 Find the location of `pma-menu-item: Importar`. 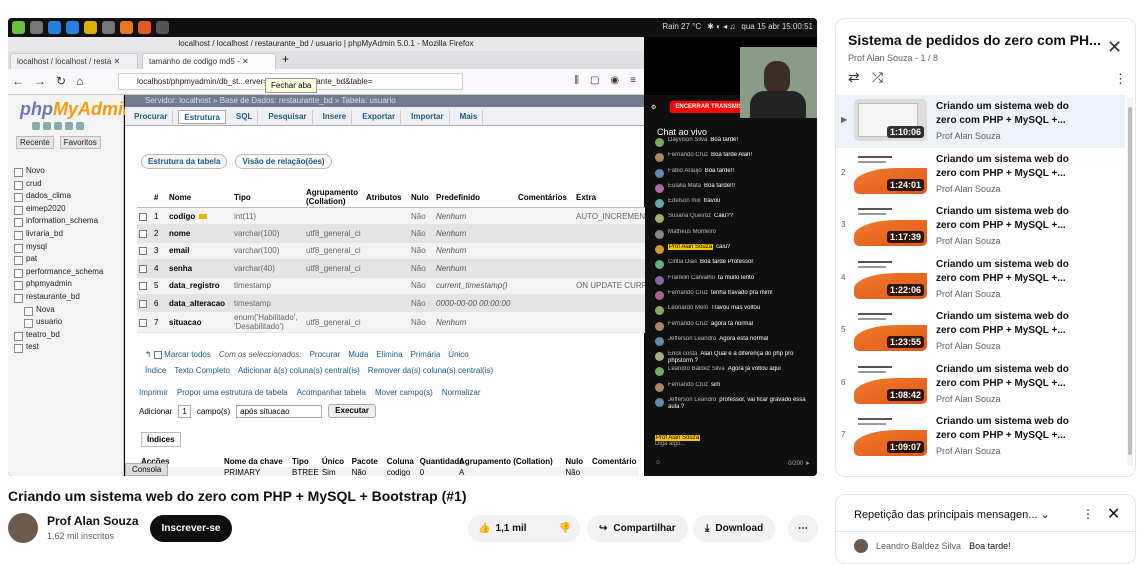

pma-menu-item: Importar is located at coordinates (428, 117).